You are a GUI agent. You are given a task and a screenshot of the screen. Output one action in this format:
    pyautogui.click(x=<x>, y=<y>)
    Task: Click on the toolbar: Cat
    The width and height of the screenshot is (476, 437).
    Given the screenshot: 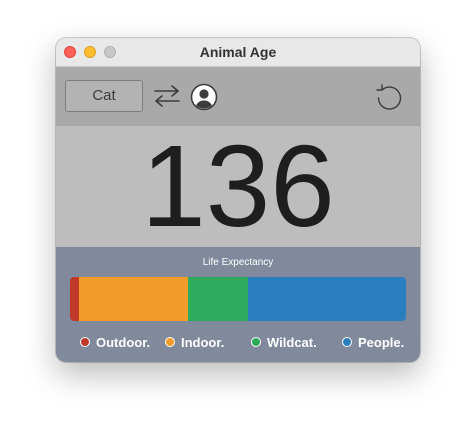 What is the action you would take?
    pyautogui.click(x=238, y=96)
    